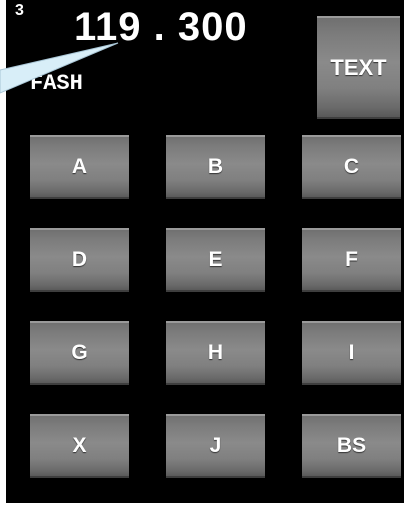 This screenshot has width=409, height=508. What do you see at coordinates (351, 353) in the screenshot?
I see `key-i-button: I` at bounding box center [351, 353].